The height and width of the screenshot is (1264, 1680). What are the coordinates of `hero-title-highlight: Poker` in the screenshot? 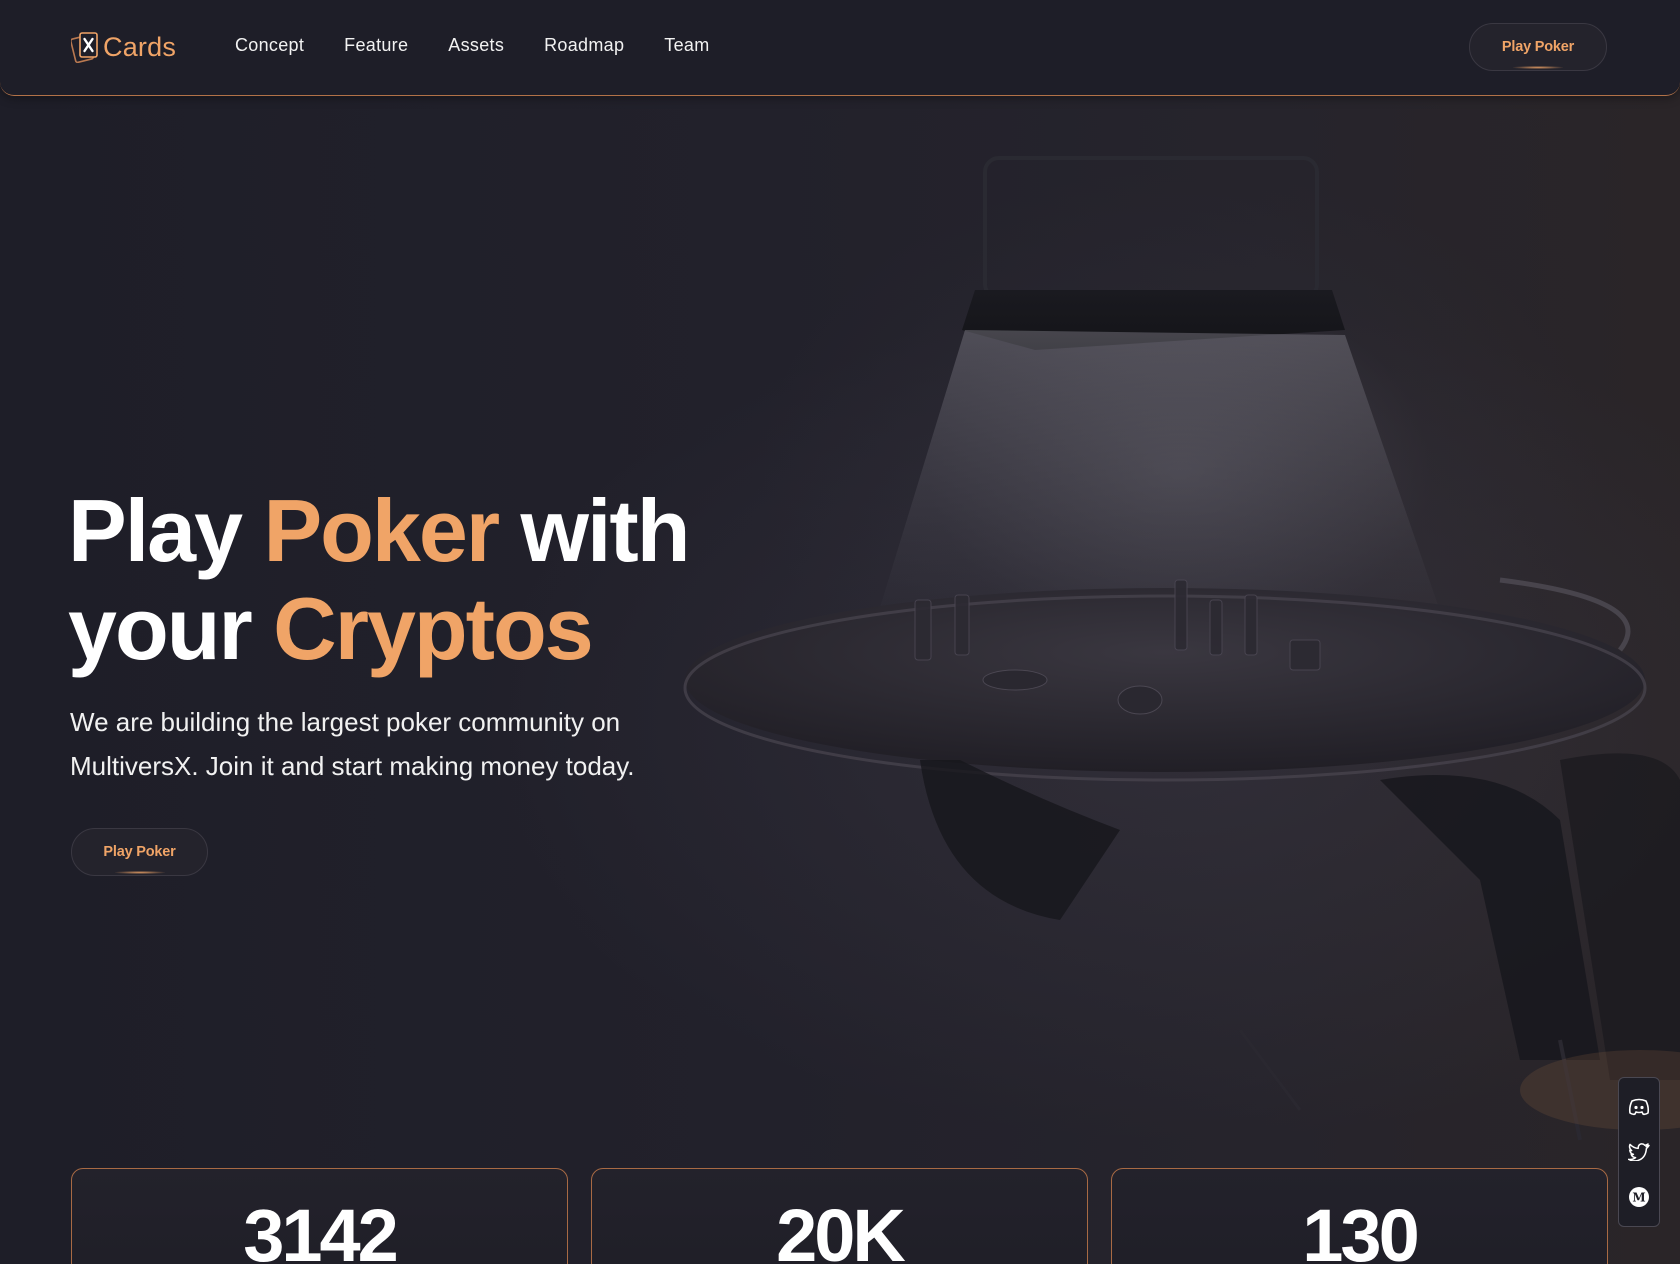 It's located at (381, 530).